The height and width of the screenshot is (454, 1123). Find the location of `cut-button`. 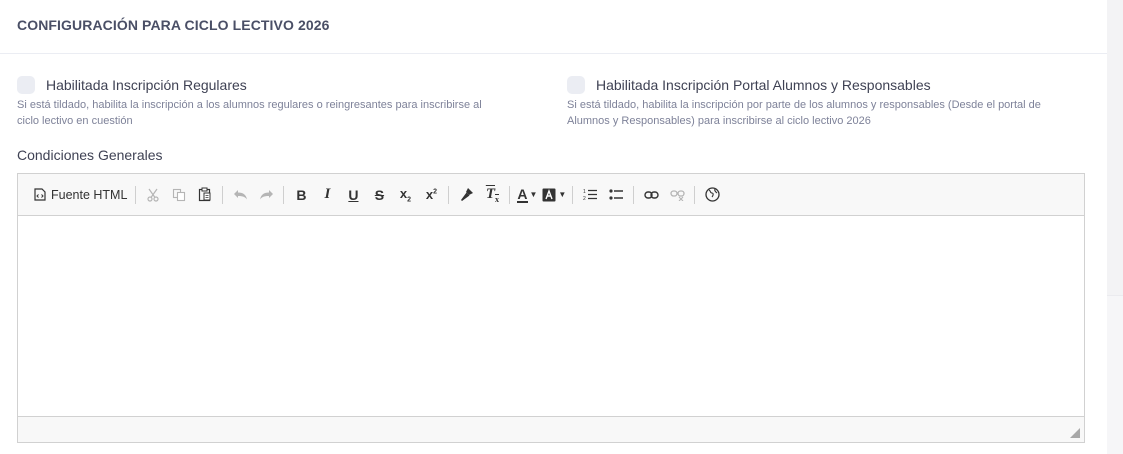

cut-button is located at coordinates (153, 195).